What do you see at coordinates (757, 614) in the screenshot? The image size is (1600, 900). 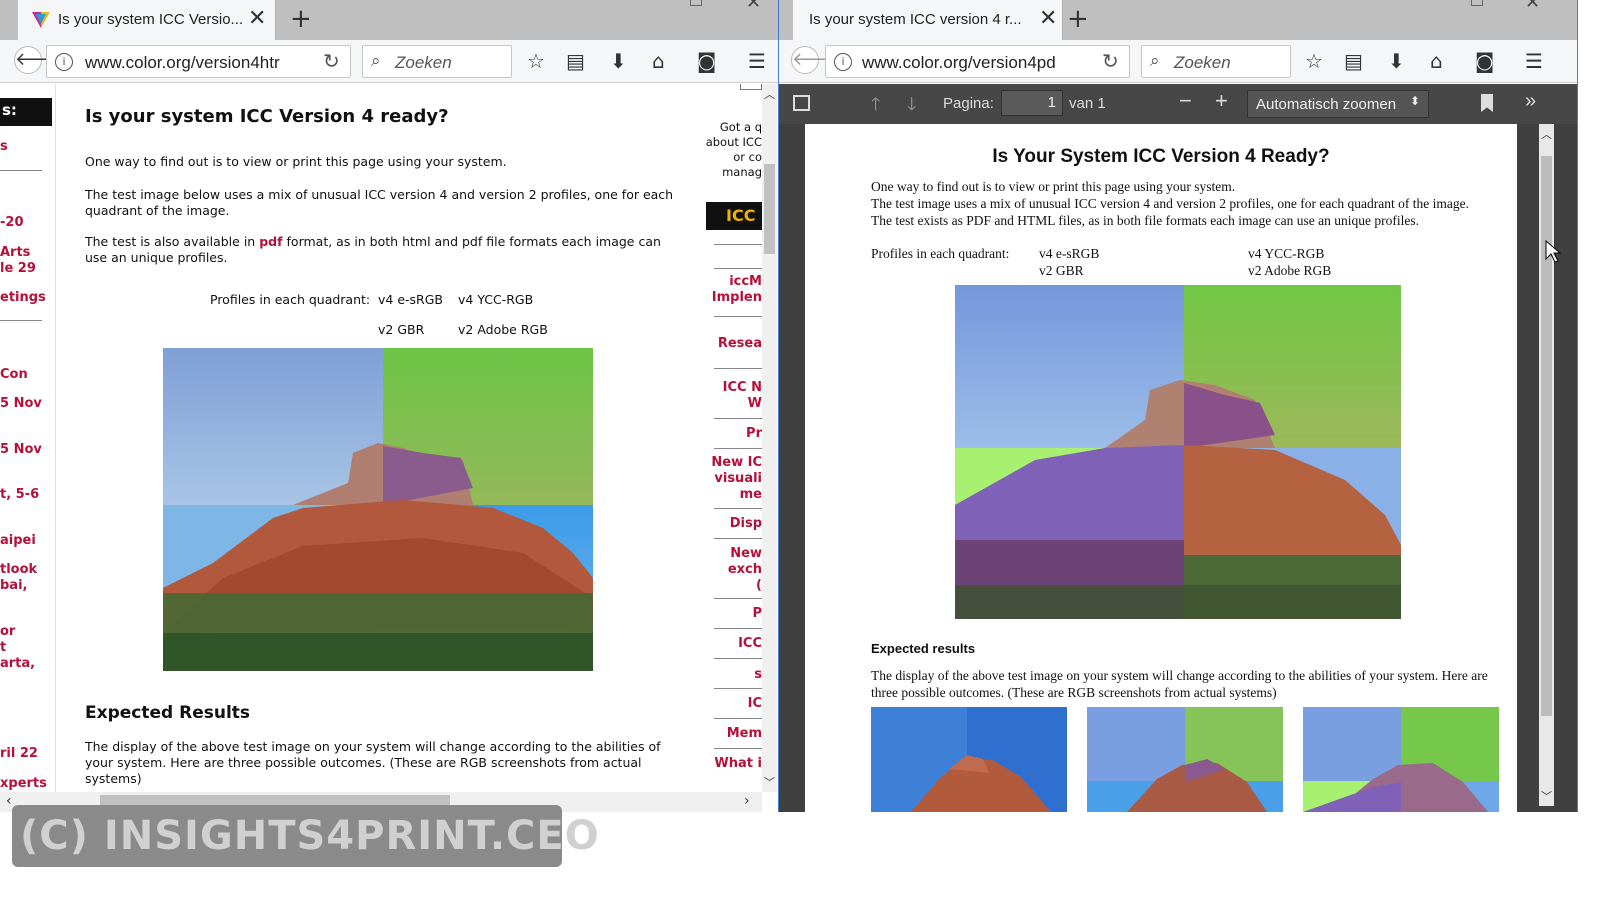 I see `side-link: P` at bounding box center [757, 614].